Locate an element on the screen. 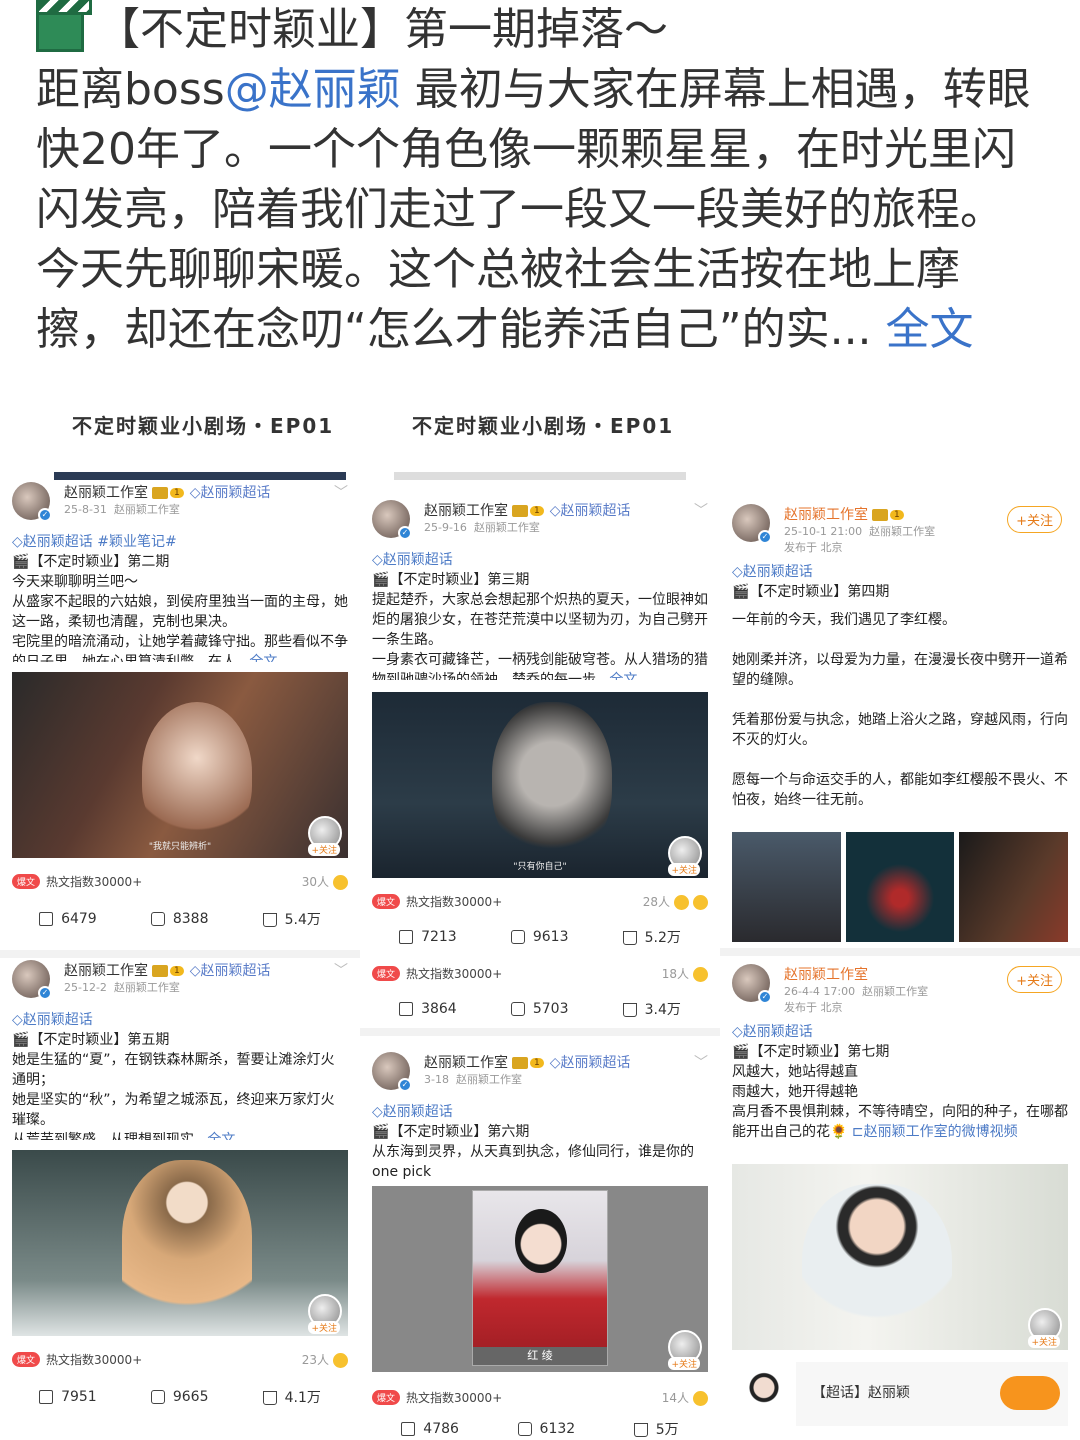 The height and width of the screenshot is (1440, 1080). post-text-line: 距离boss@赵丽颖 最初与大家在屏幕上相遇，转眼 is located at coordinates (533, 89).